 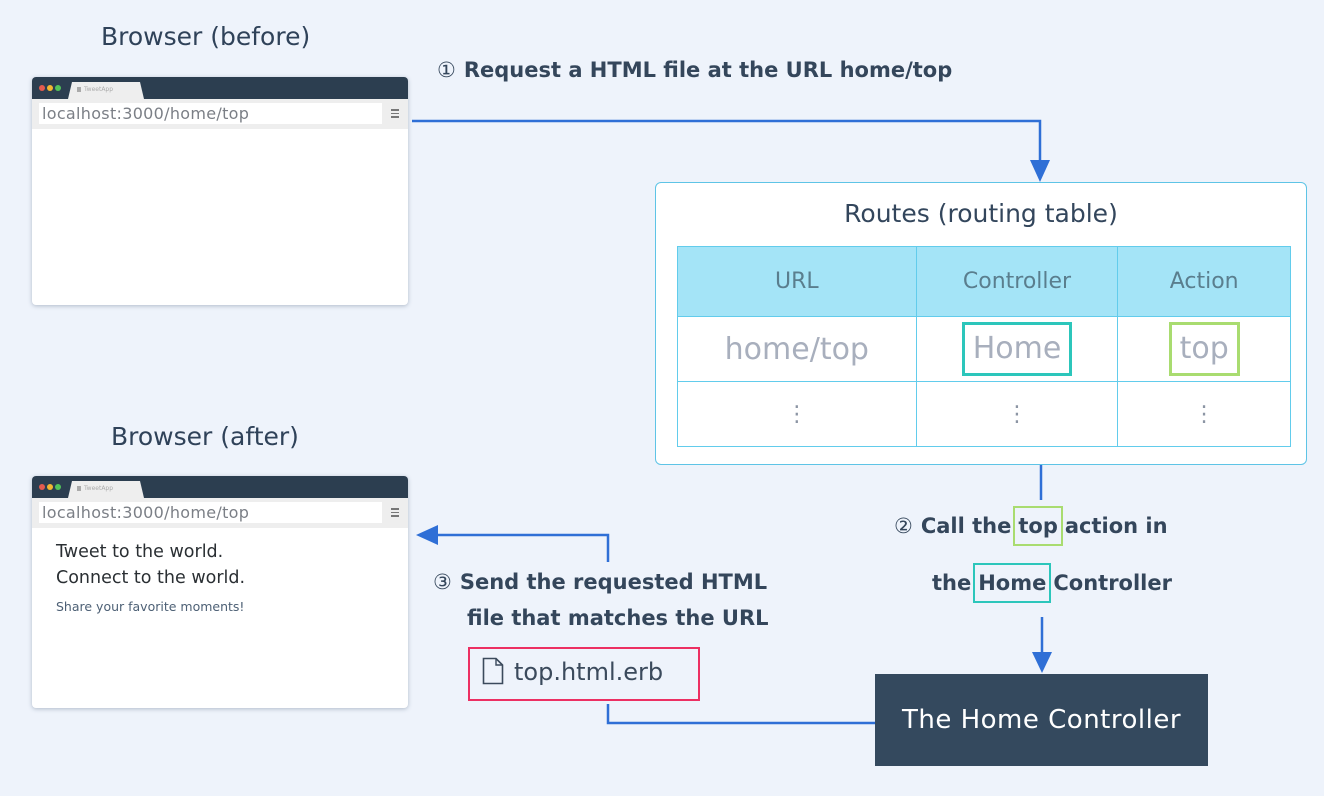 I want to click on step1-caption: ① Request a HTML file at the URL home/top, so click(x=694, y=70).